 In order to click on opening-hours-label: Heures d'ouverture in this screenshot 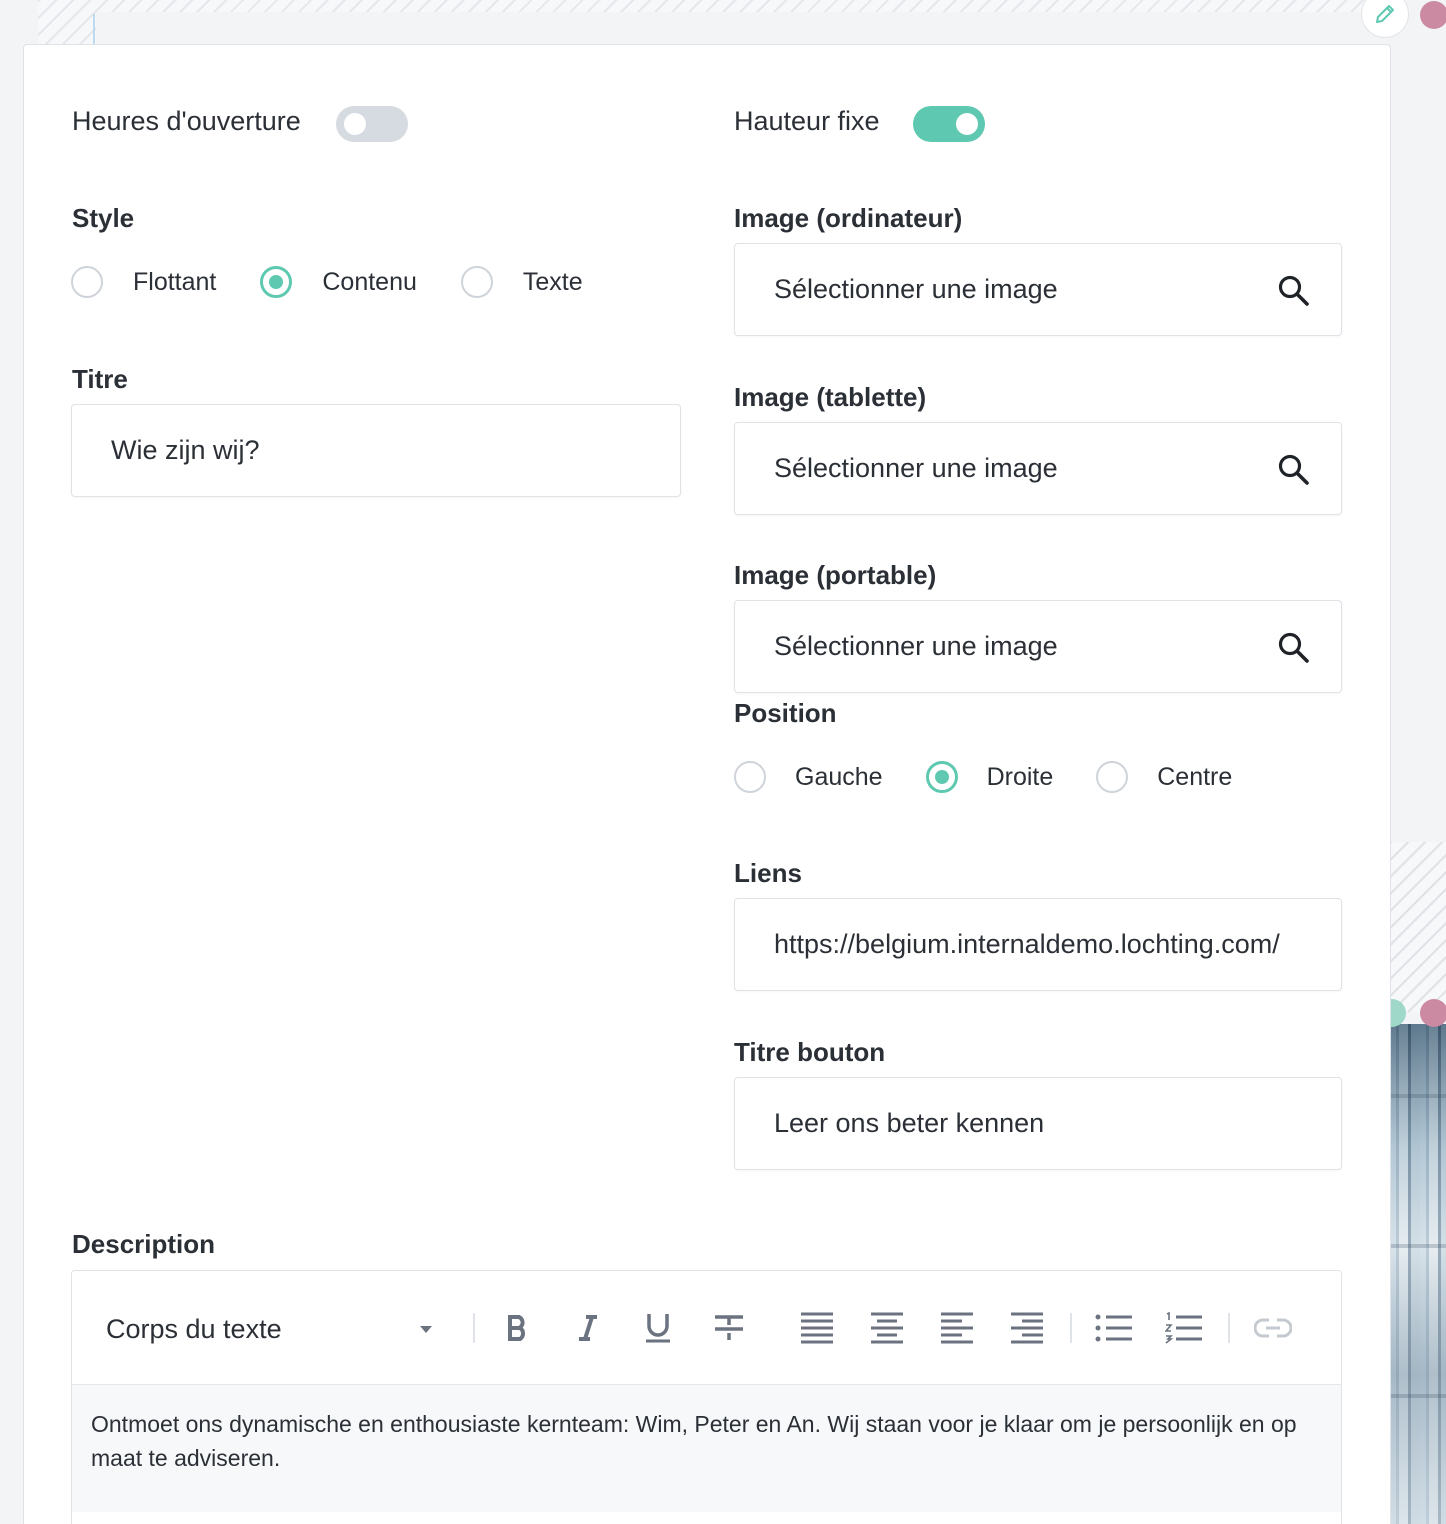, I will do `click(186, 121)`.